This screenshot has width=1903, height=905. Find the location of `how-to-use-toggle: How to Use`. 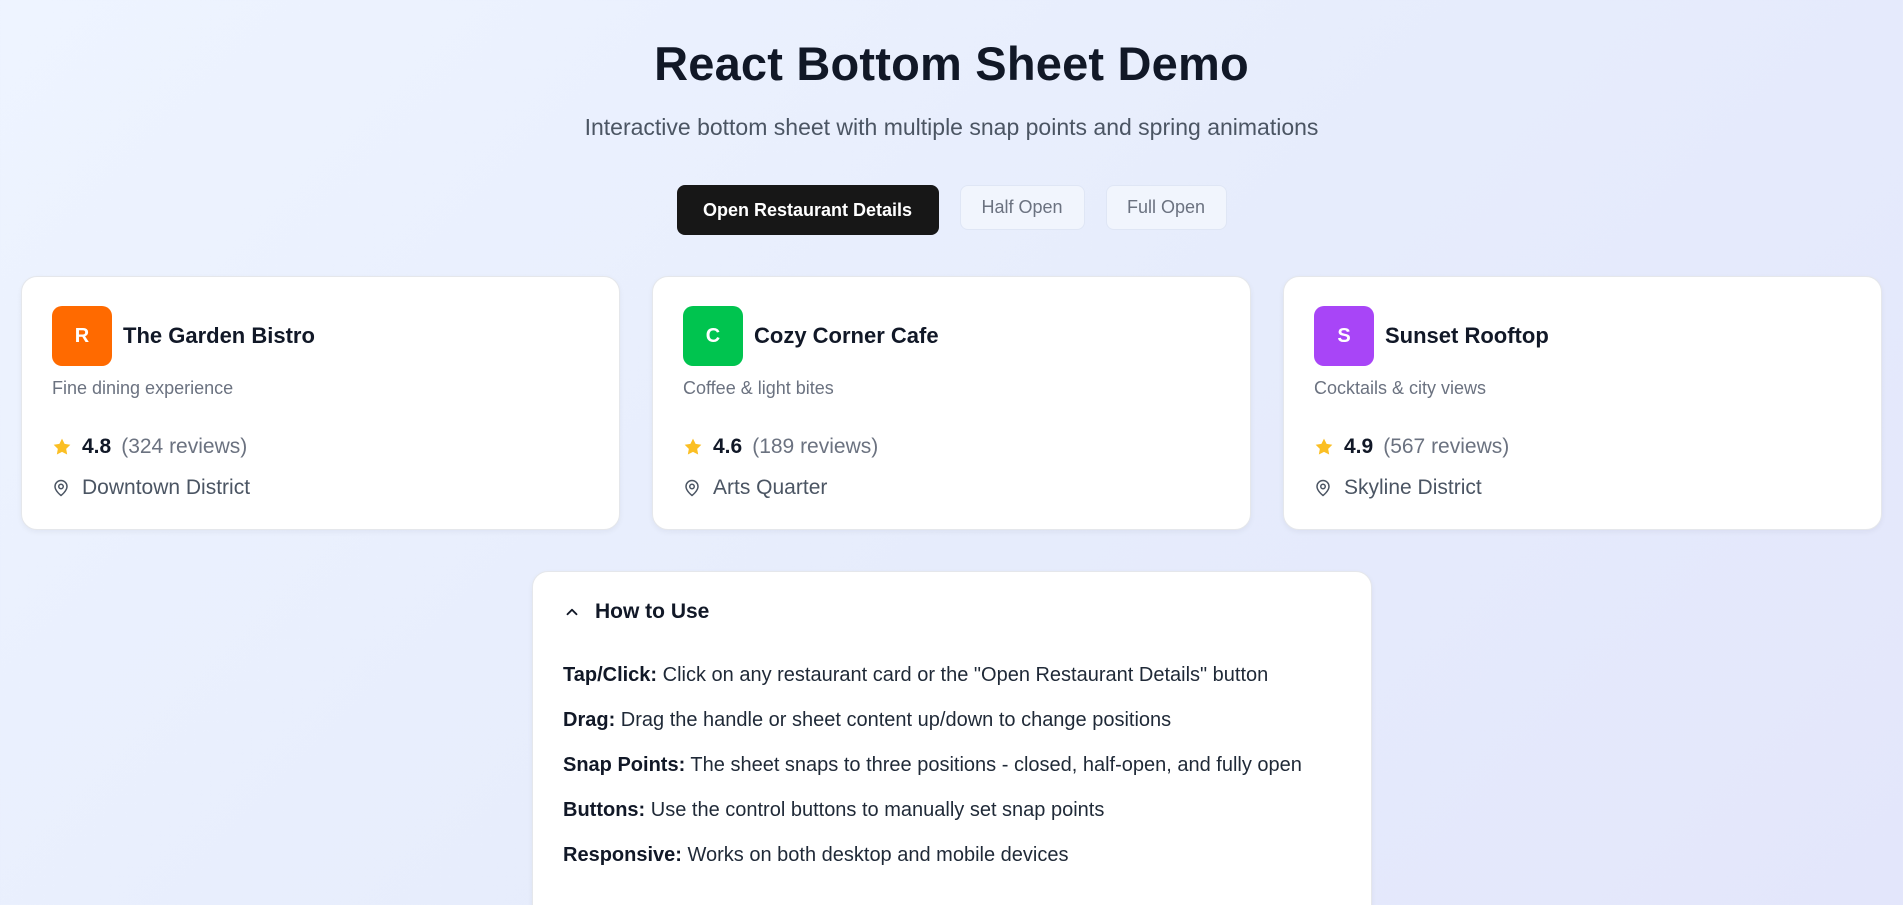

how-to-use-toggle: How to Use is located at coordinates (952, 612).